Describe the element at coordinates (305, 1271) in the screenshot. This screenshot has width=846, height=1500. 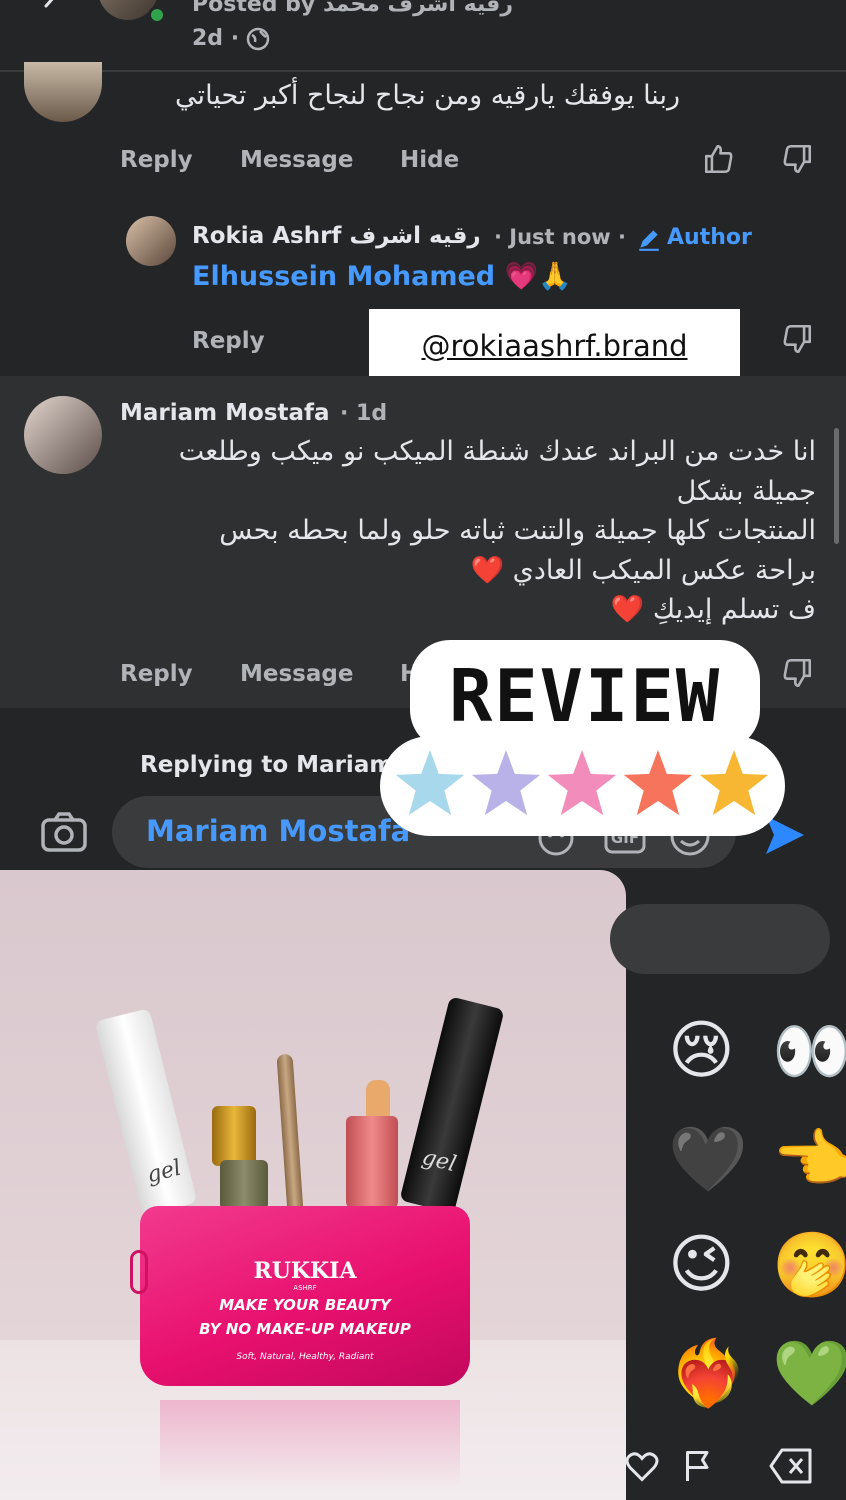
I see `pouch-brand: RUKKIA` at that location.